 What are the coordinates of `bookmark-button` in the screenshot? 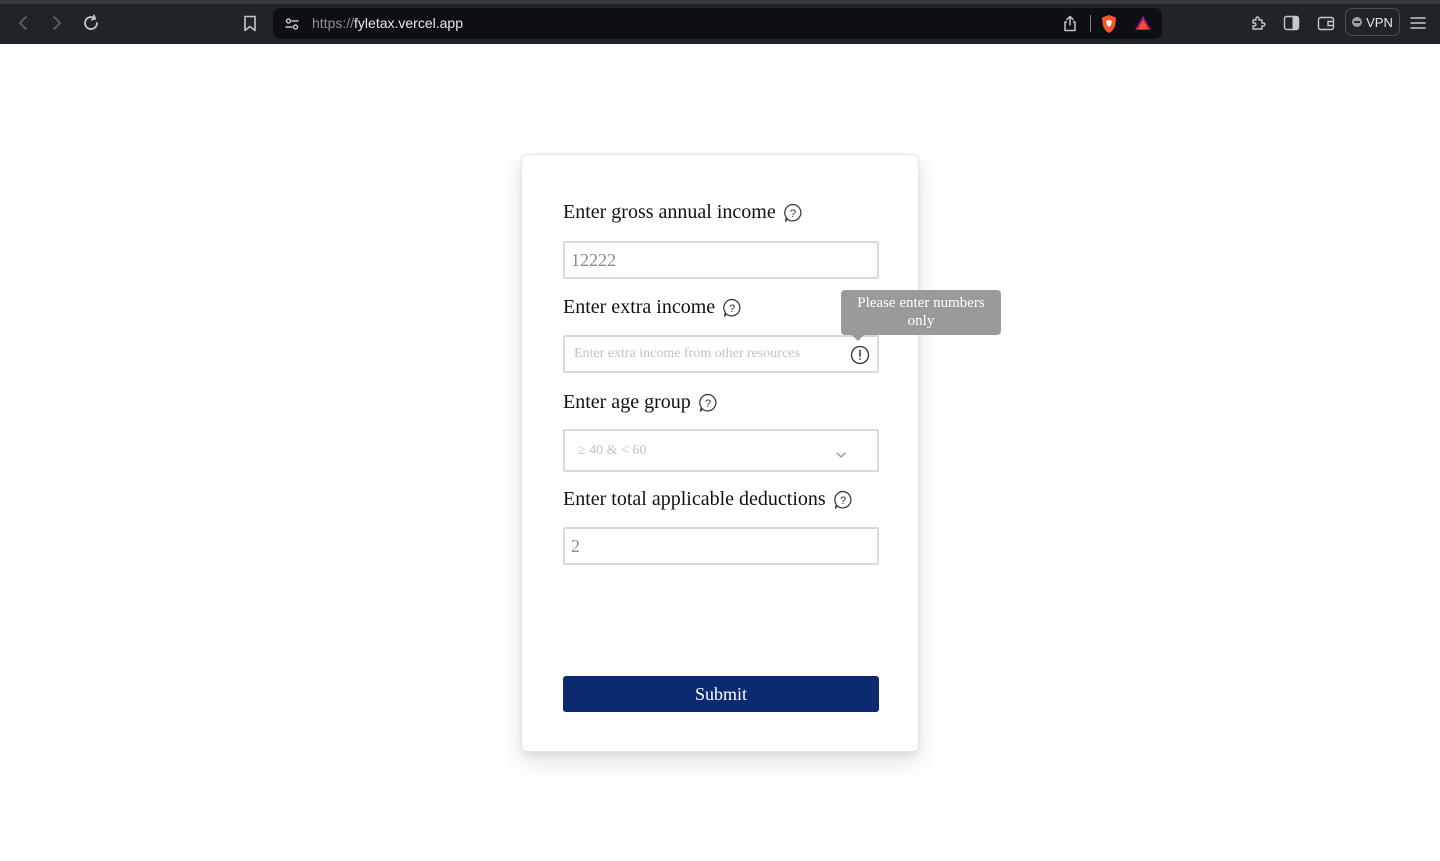 It's located at (250, 23).